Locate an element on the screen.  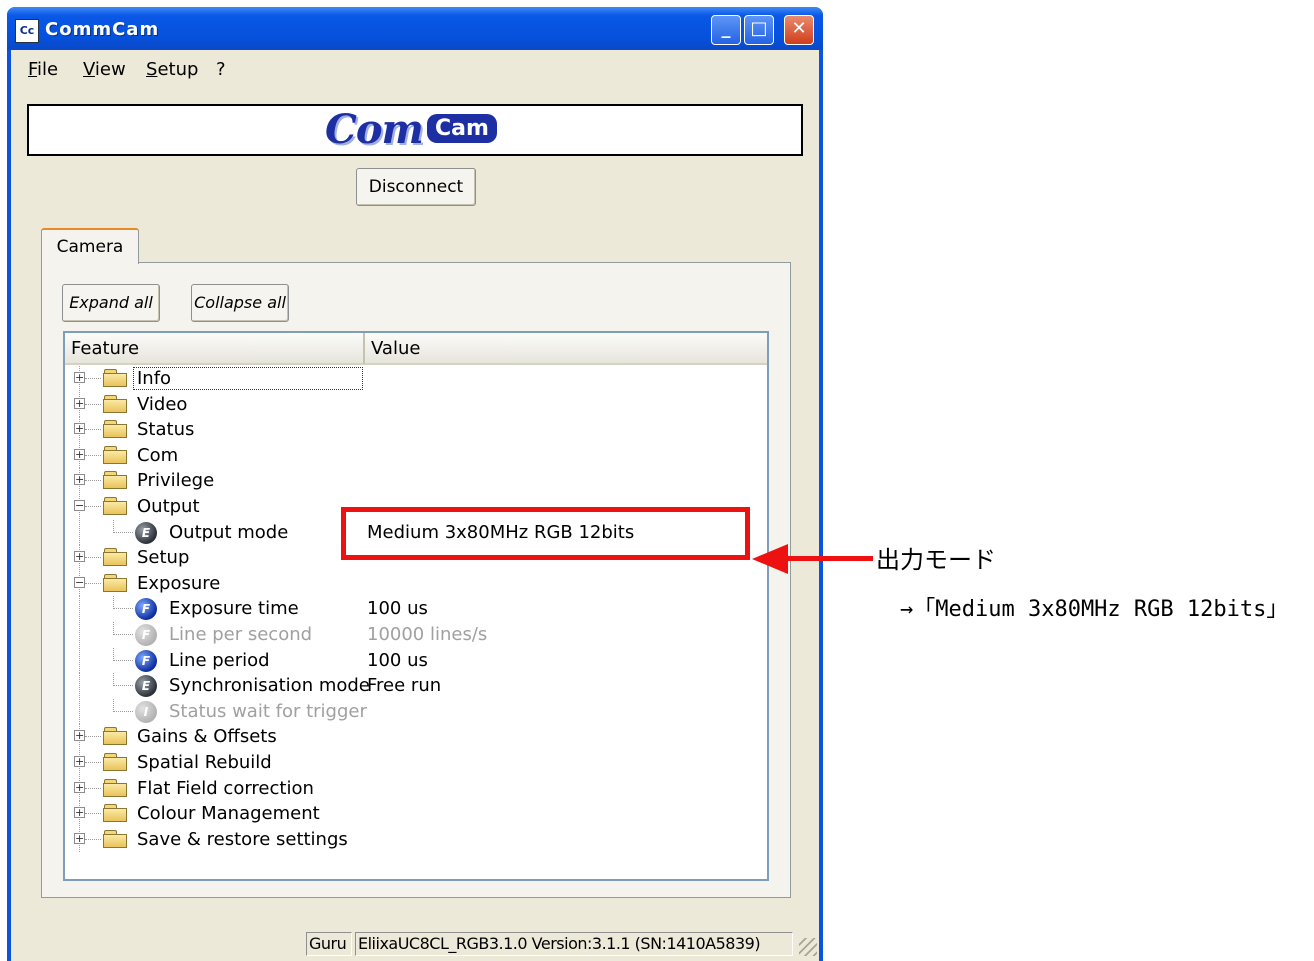
close-icon: ✕ is located at coordinates (799, 28).